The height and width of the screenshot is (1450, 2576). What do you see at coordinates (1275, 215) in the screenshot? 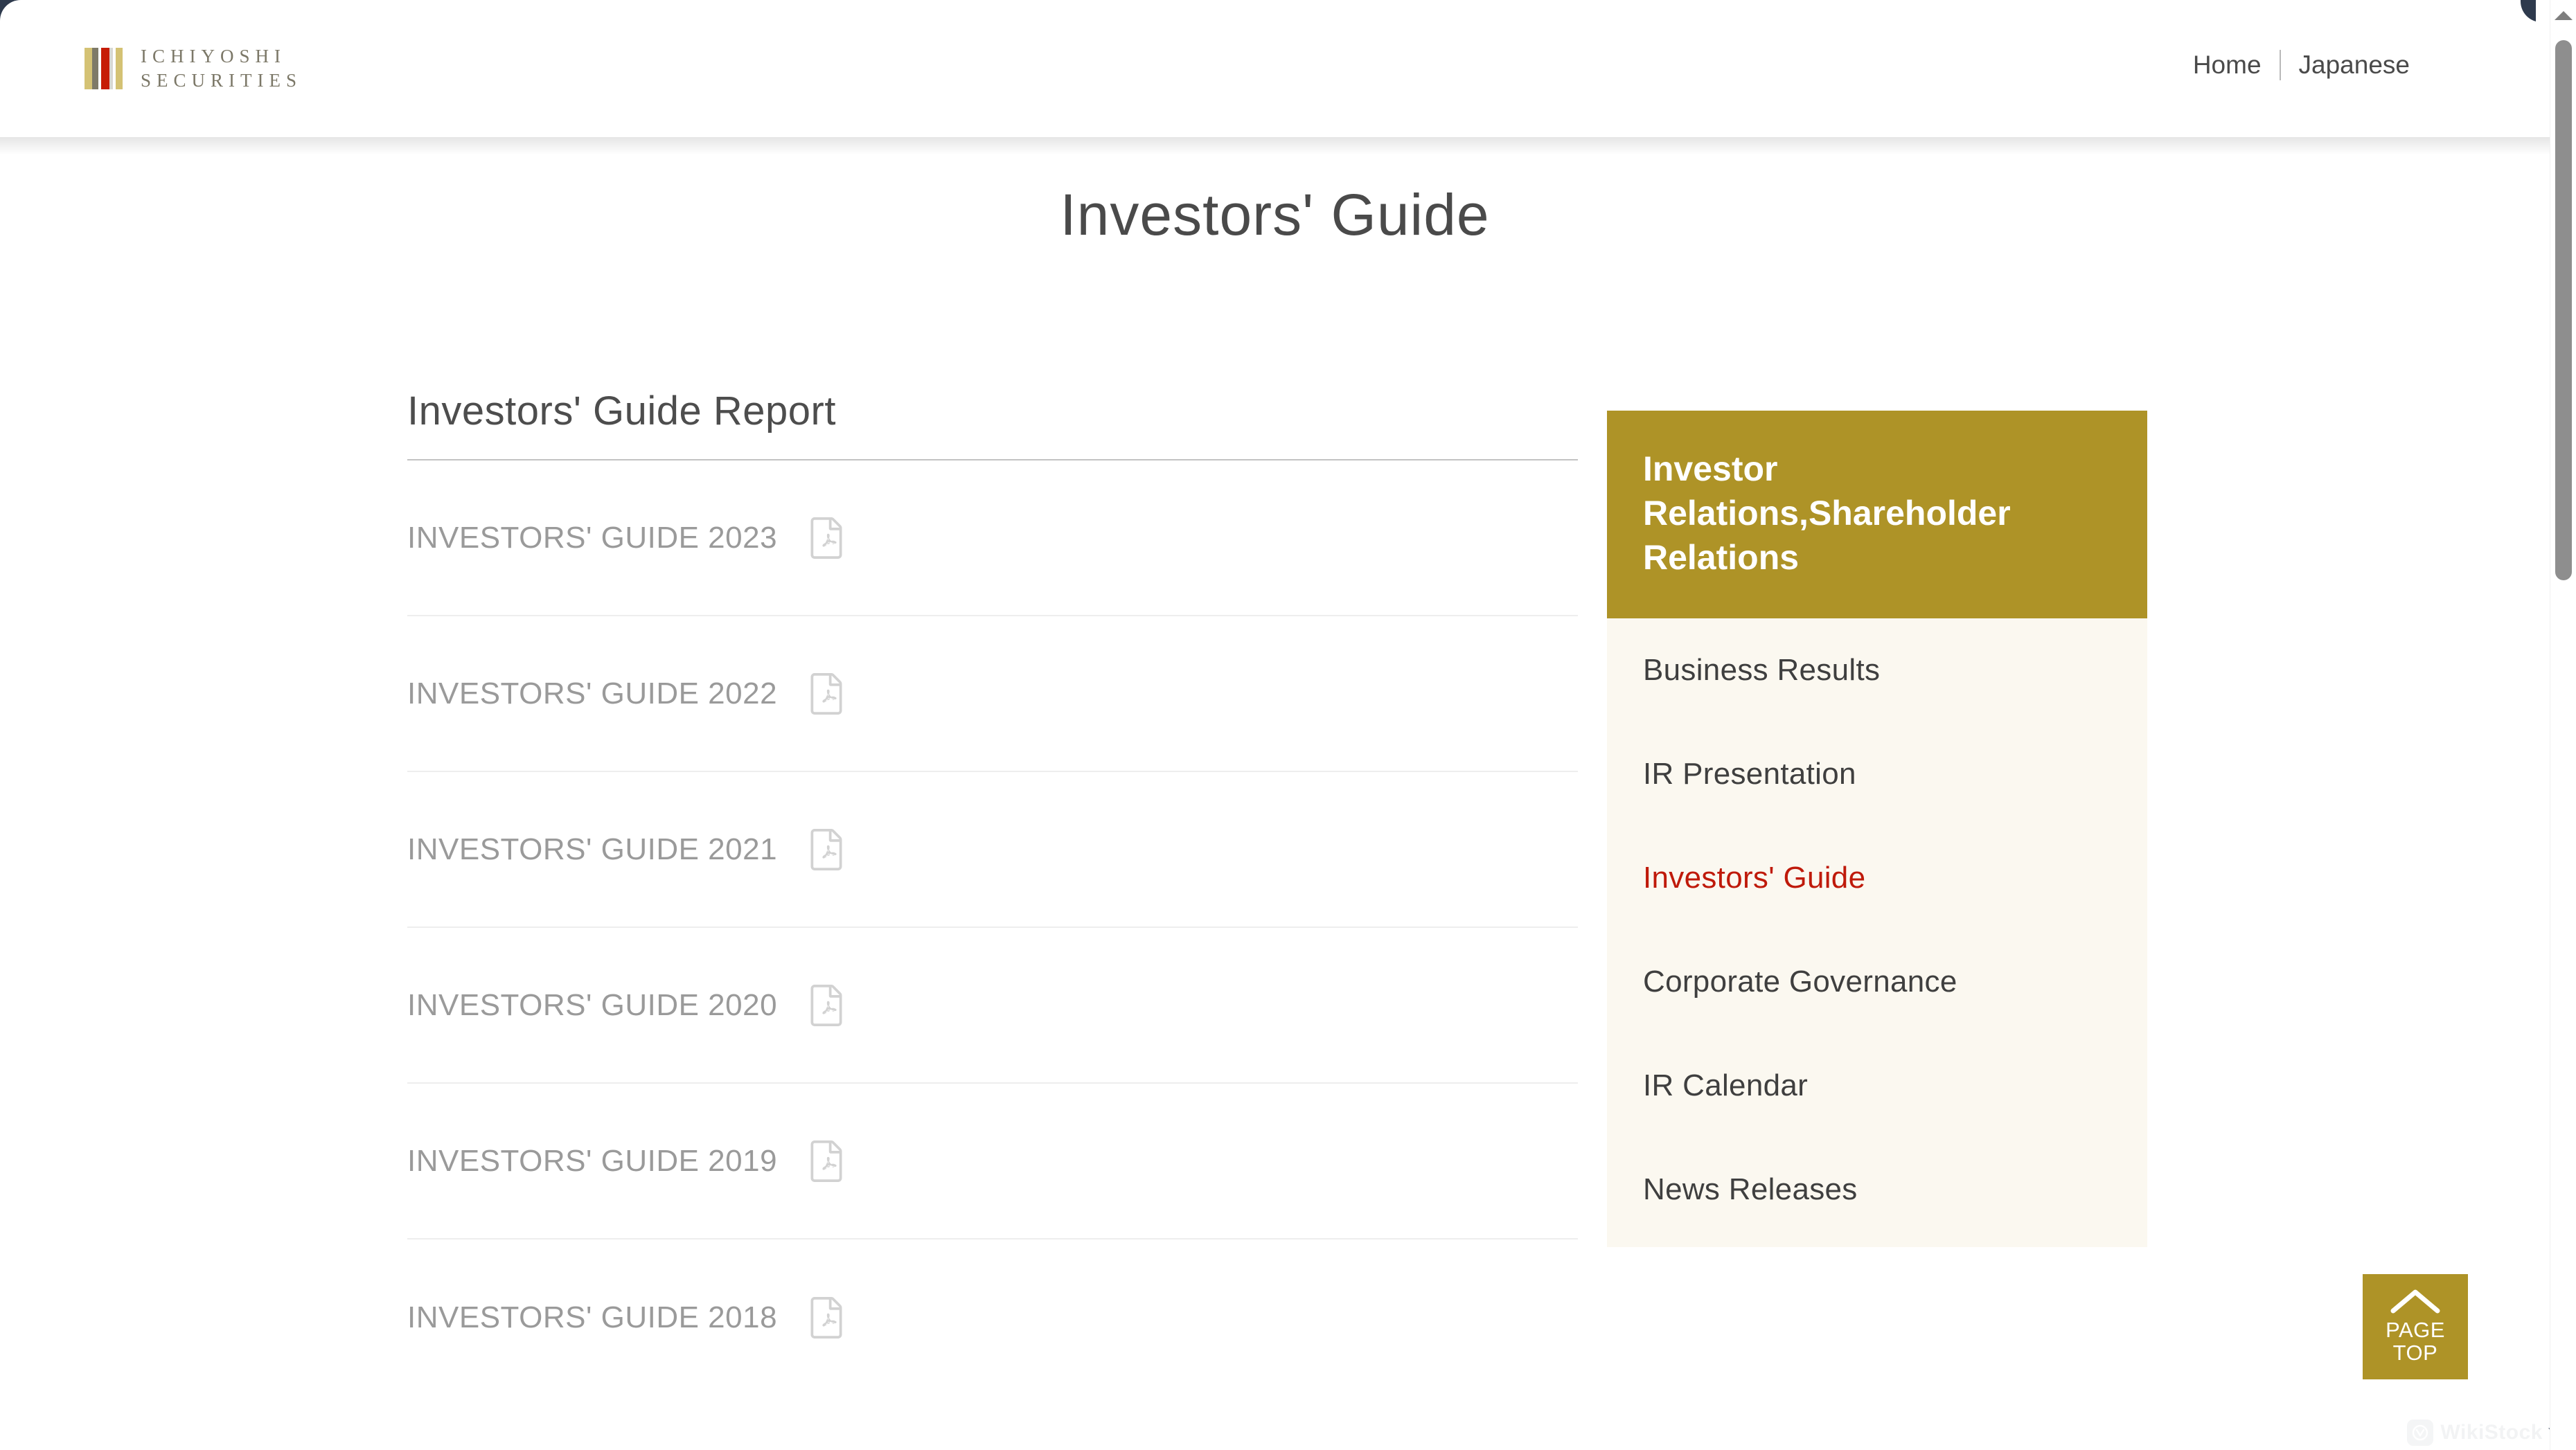
I see `page-title: Investors' Guide` at bounding box center [1275, 215].